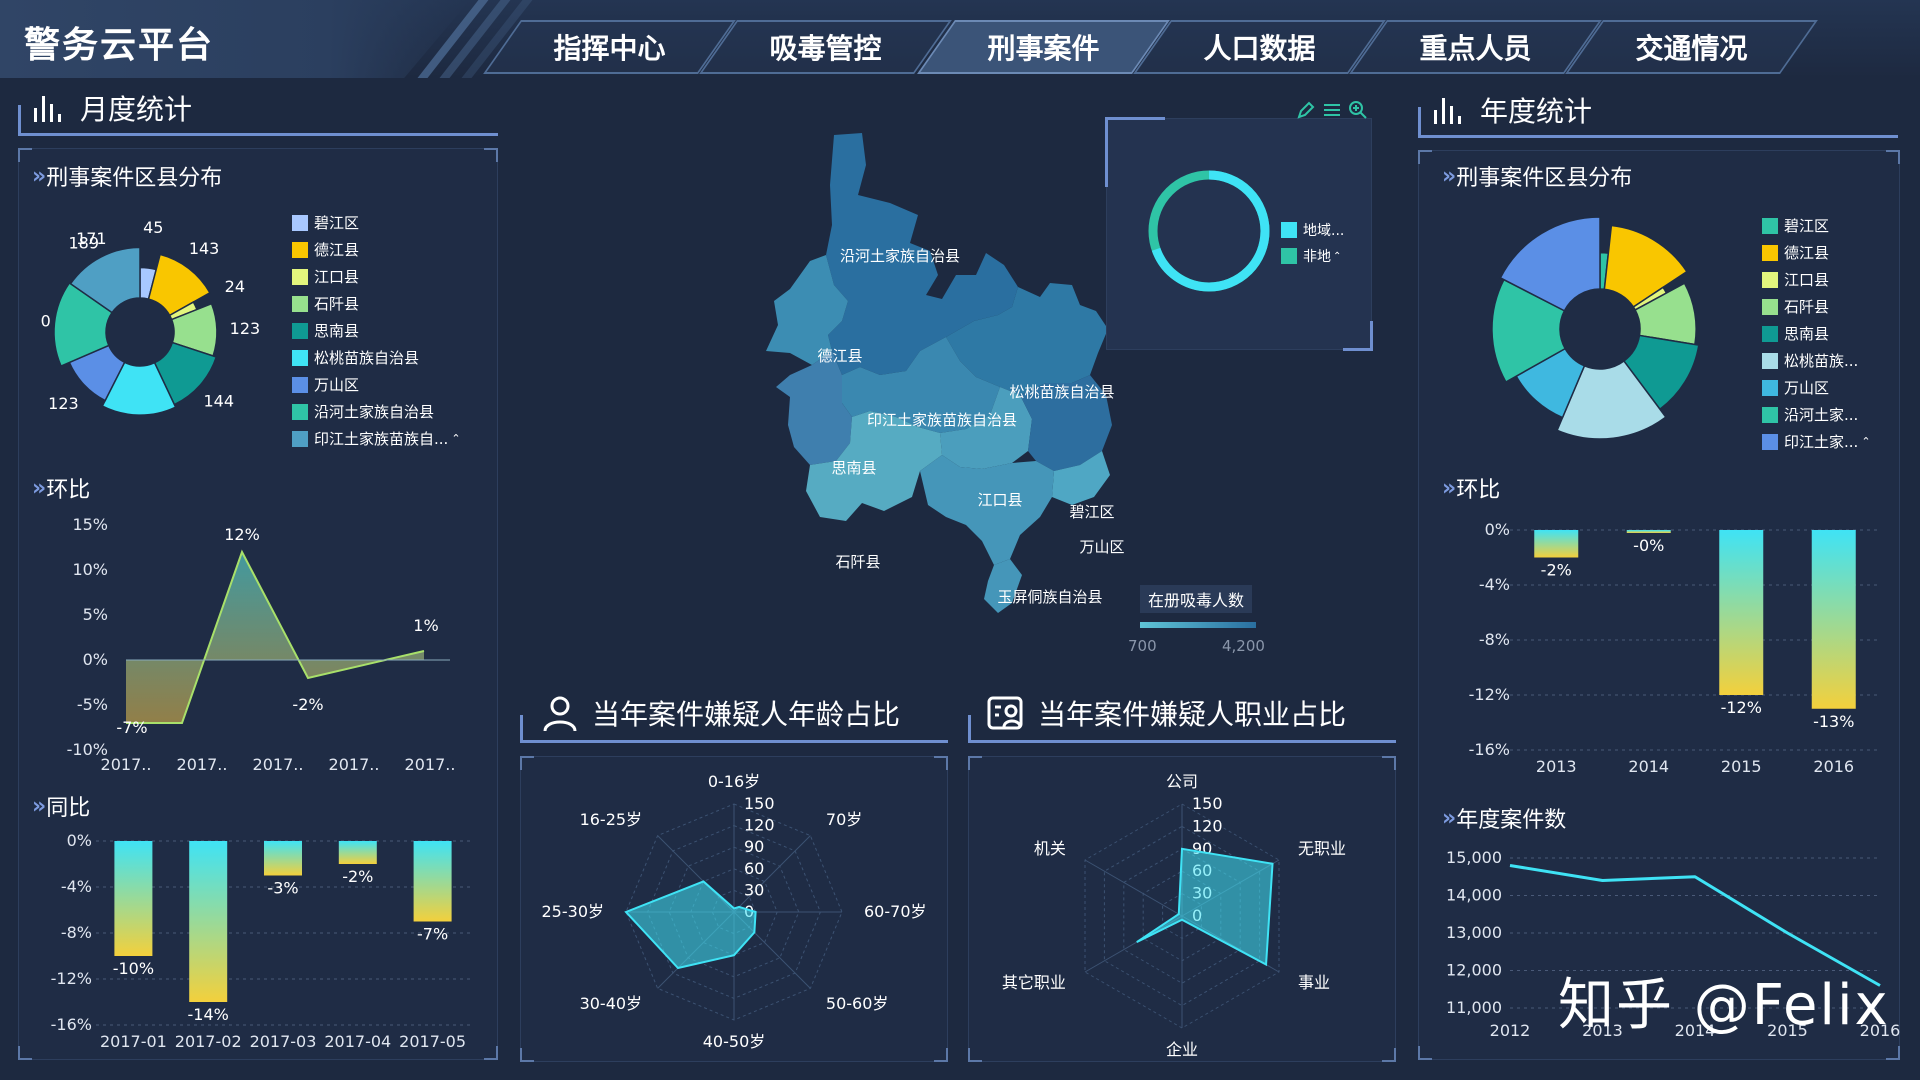  What do you see at coordinates (127, 176) in the screenshot?
I see `monthly-district-subtitle: » 刑事案件区县分布` at bounding box center [127, 176].